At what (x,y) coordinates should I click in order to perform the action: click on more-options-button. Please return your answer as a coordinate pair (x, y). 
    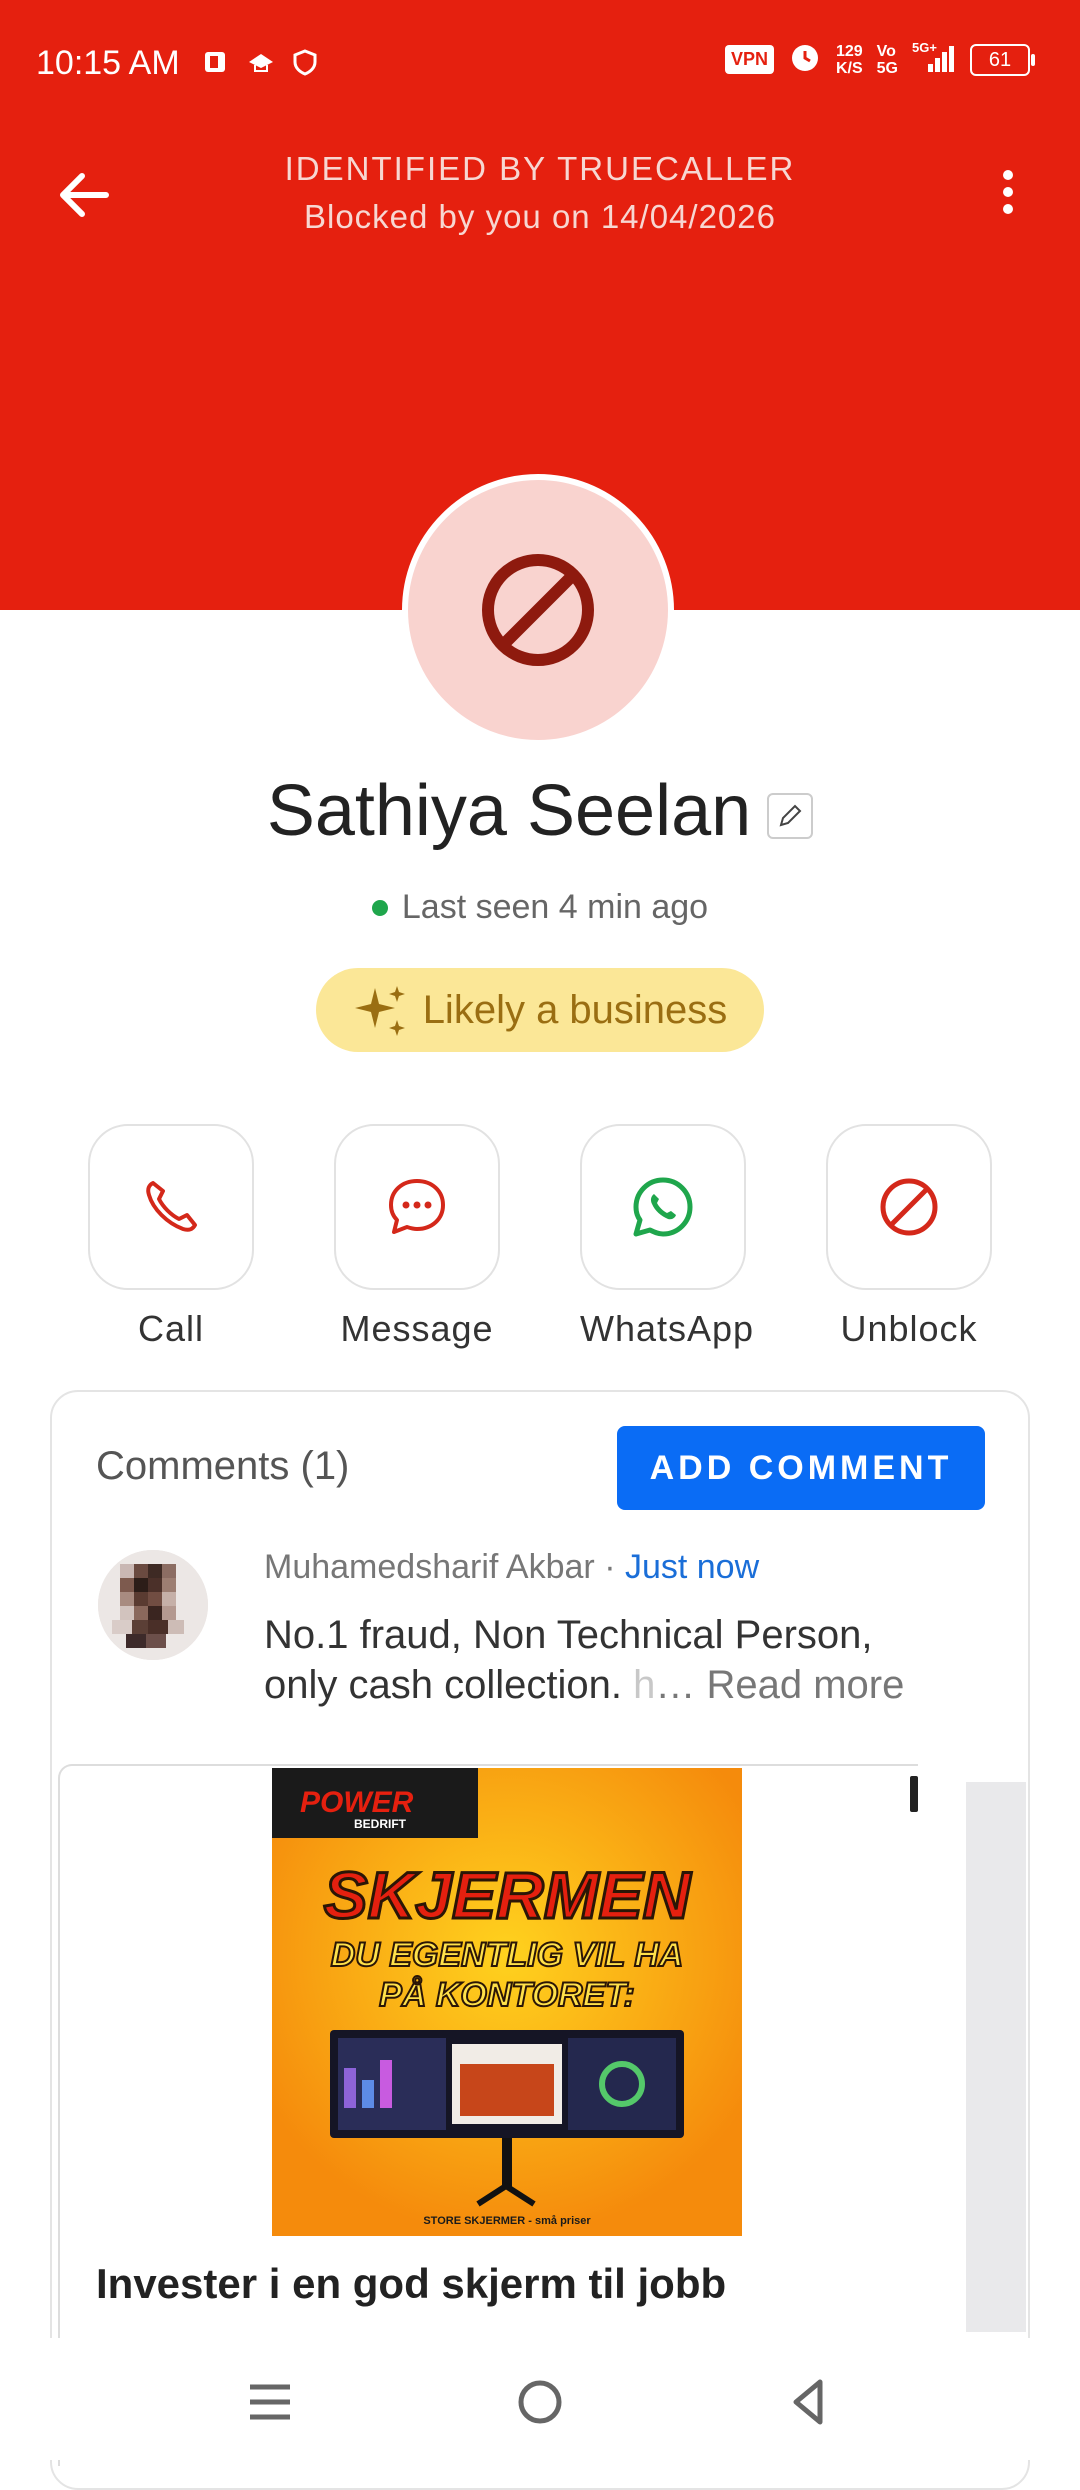
    Looking at the image, I should click on (1010, 195).